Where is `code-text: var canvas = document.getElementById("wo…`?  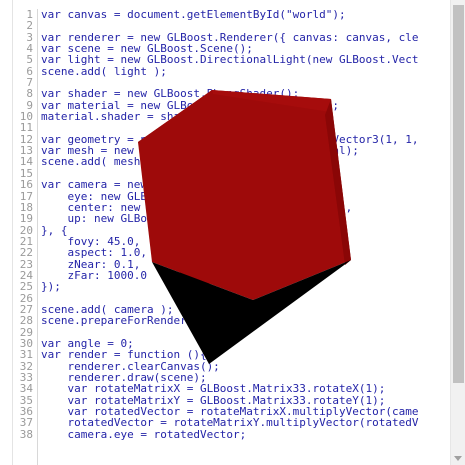 code-text: var canvas = document.getElementById("wo… is located at coordinates (193, 14).